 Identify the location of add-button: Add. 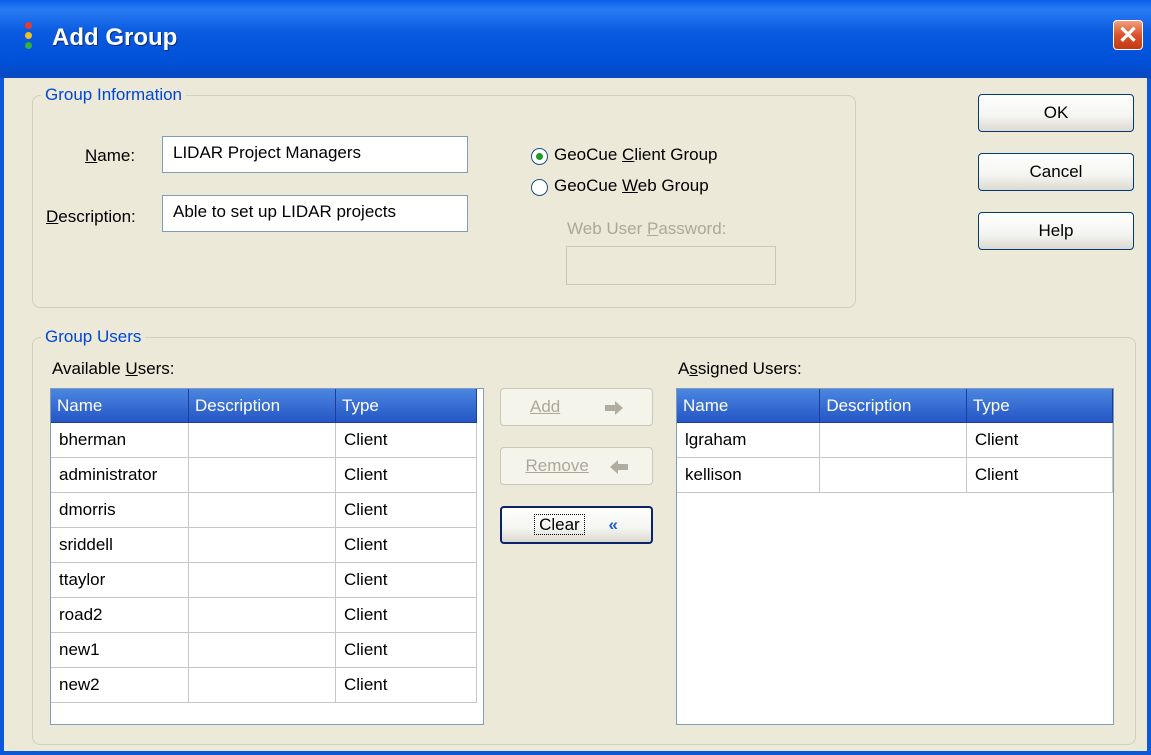
(576, 407).